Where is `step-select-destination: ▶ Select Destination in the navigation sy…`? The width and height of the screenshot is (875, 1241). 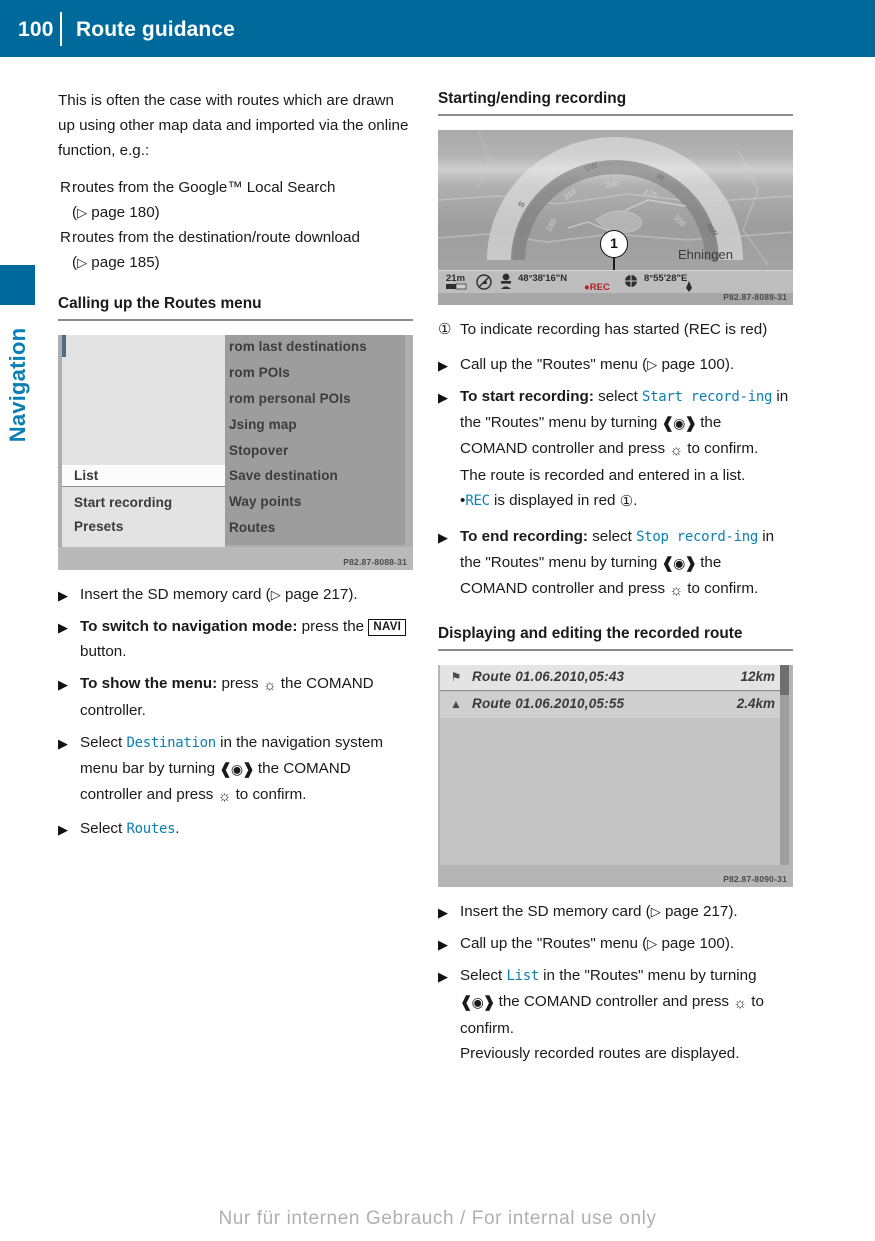
step-select-destination: ▶ Select Destination in the navigation sy… is located at coordinates (235, 769).